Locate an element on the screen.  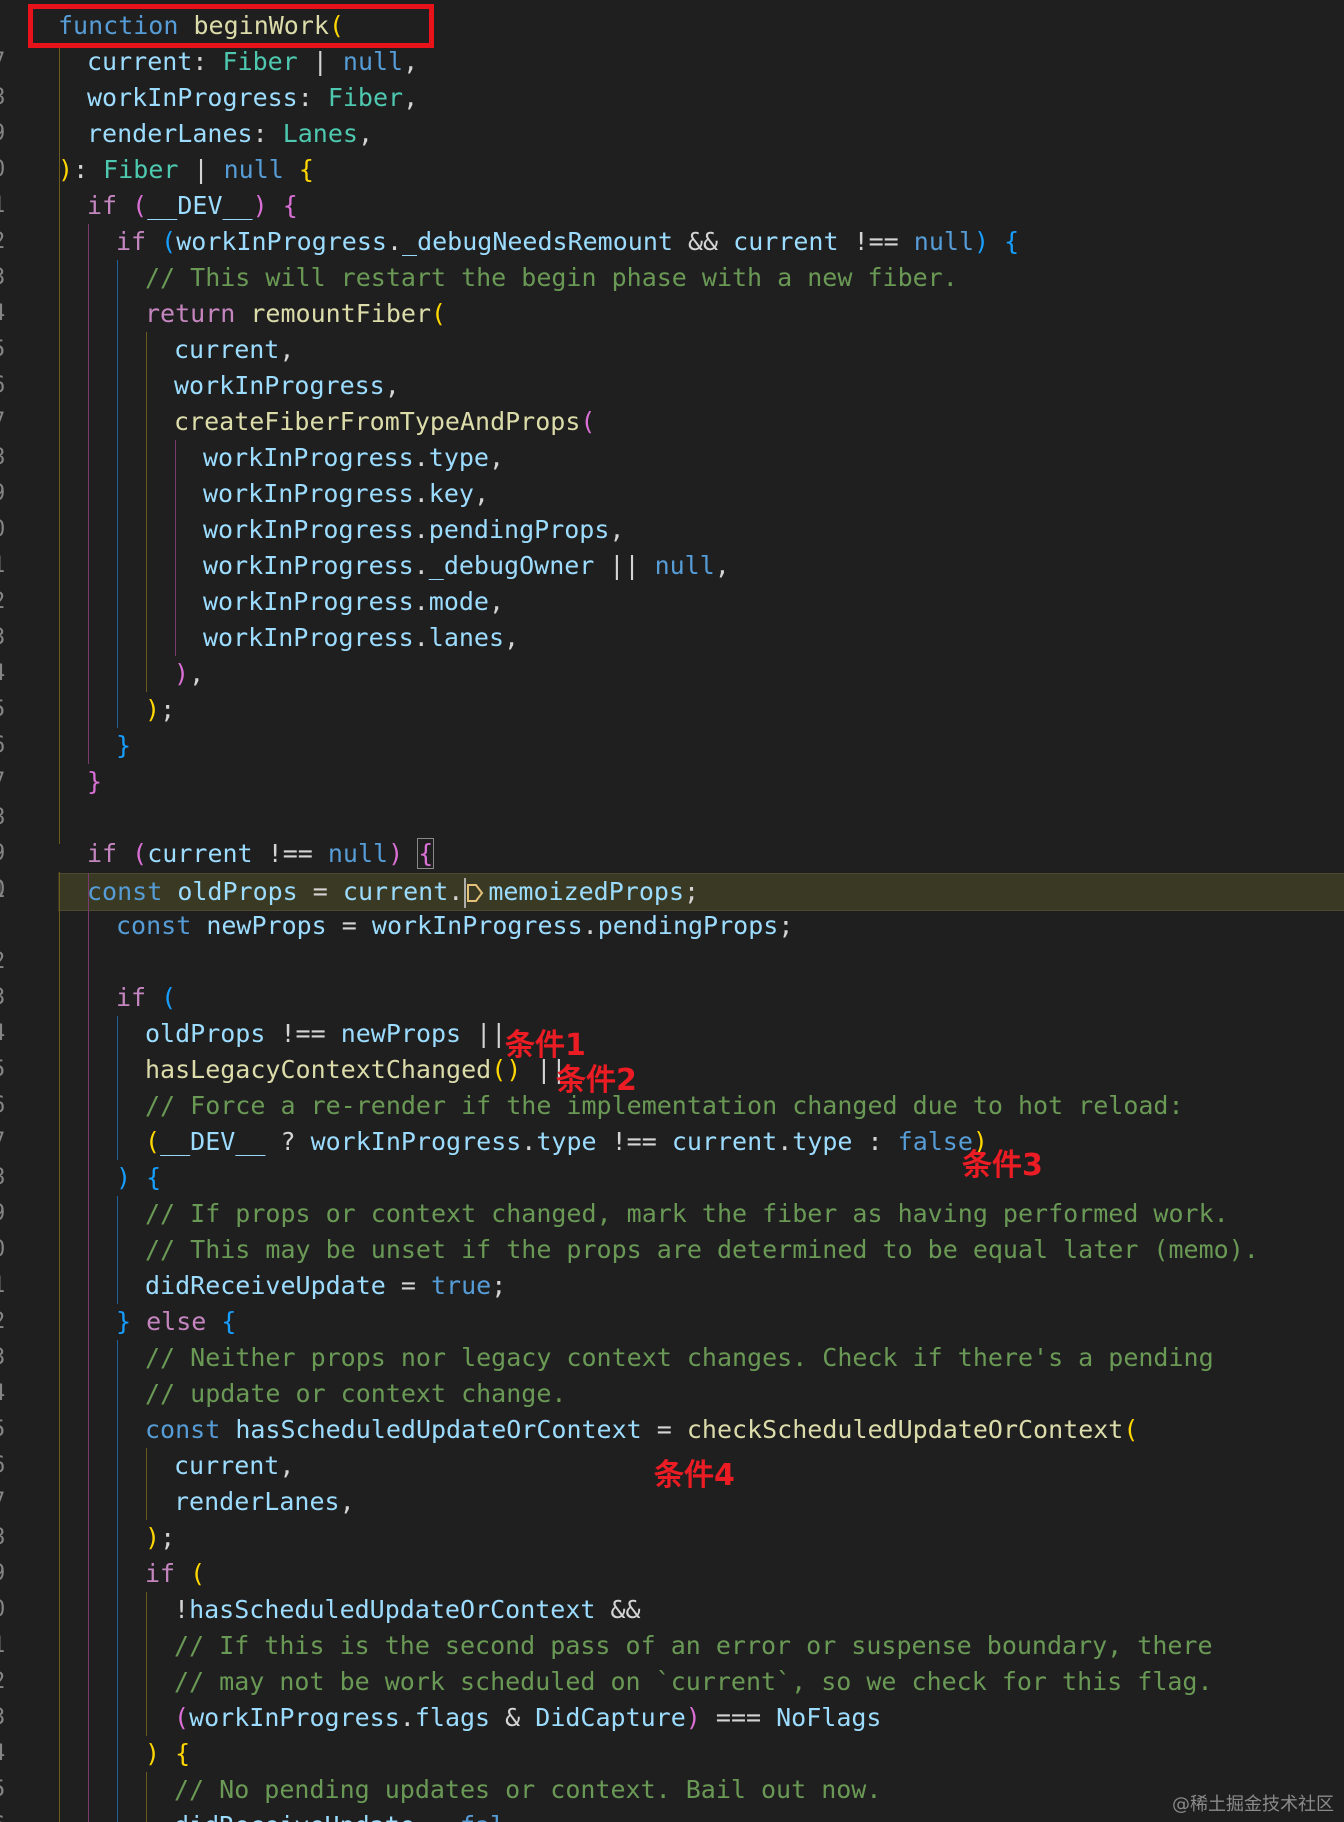
code-line: 2 if (__DEV__) { is located at coordinates (672, 221).